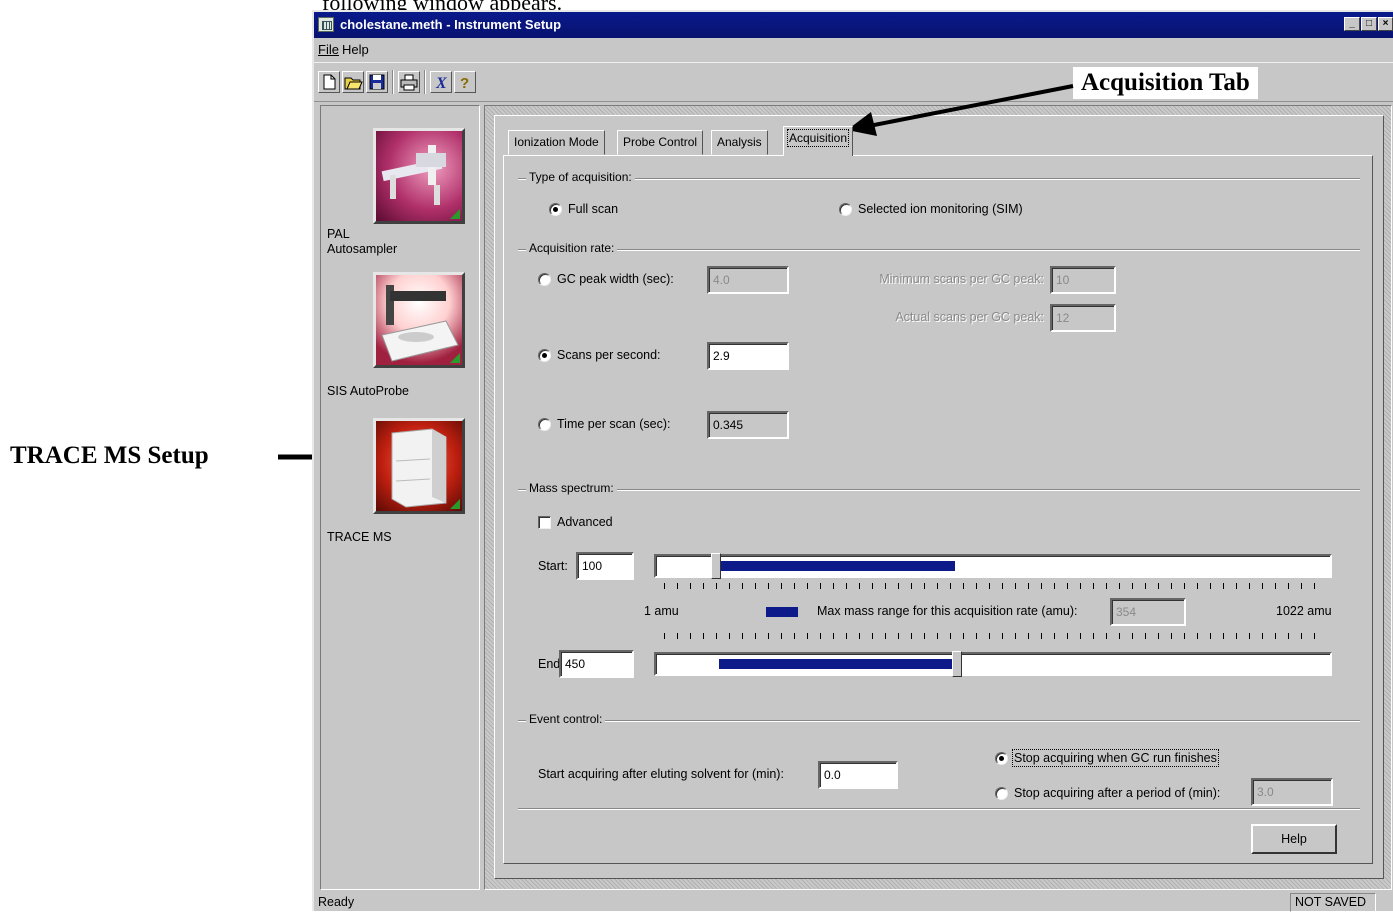 The height and width of the screenshot is (913, 1393). I want to click on app-icon, so click(326, 24).